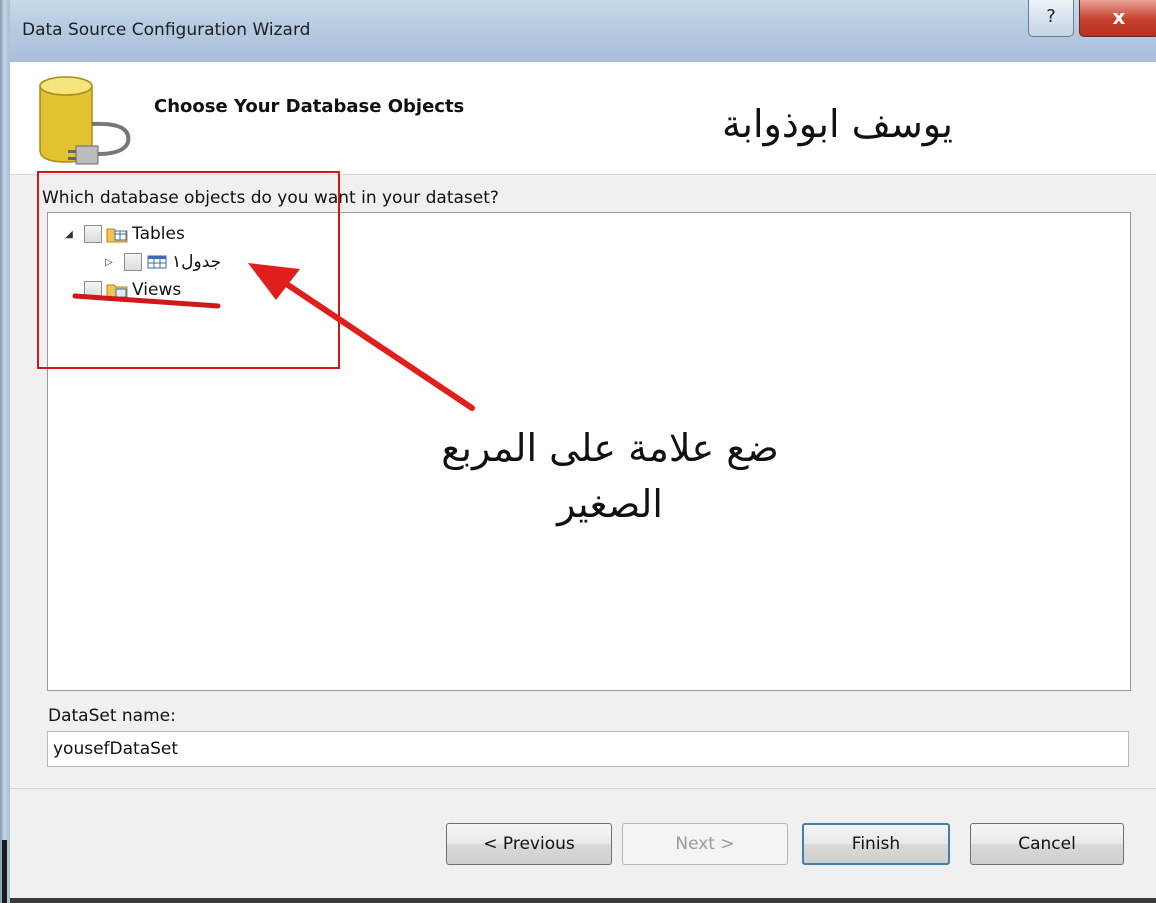  Describe the element at coordinates (838, 124) in the screenshot. I see `author-name-text: يوسف ابوذوابة` at that location.